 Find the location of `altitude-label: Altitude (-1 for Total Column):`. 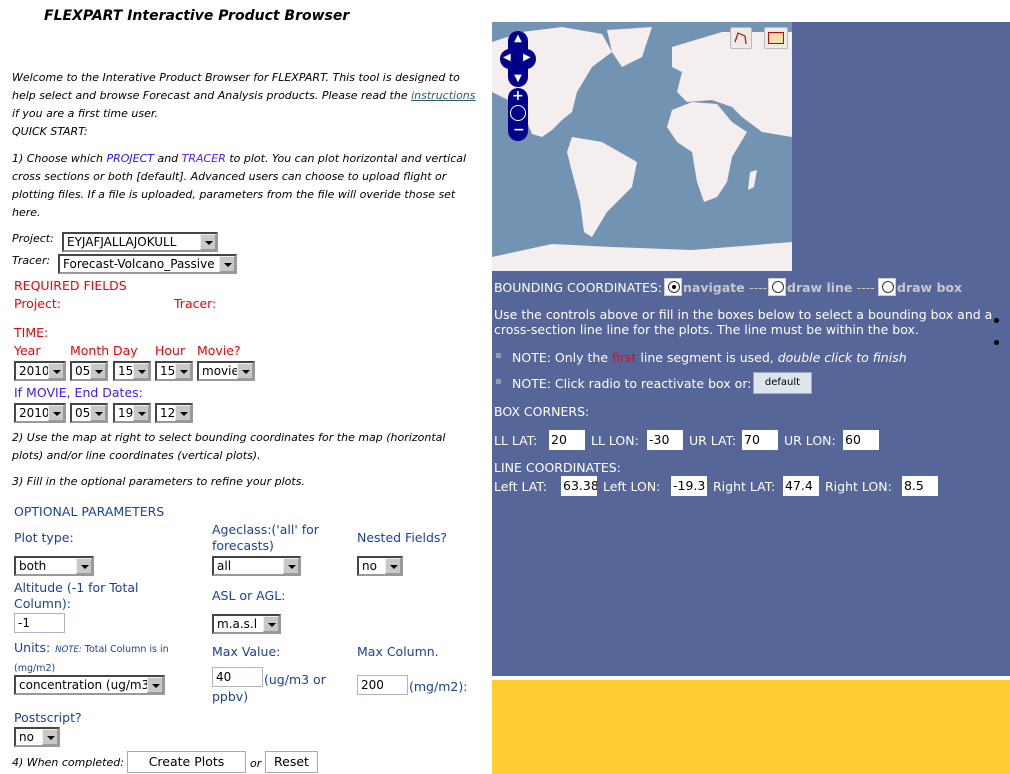

altitude-label: Altitude (-1 for Total Column): is located at coordinates (76, 595).